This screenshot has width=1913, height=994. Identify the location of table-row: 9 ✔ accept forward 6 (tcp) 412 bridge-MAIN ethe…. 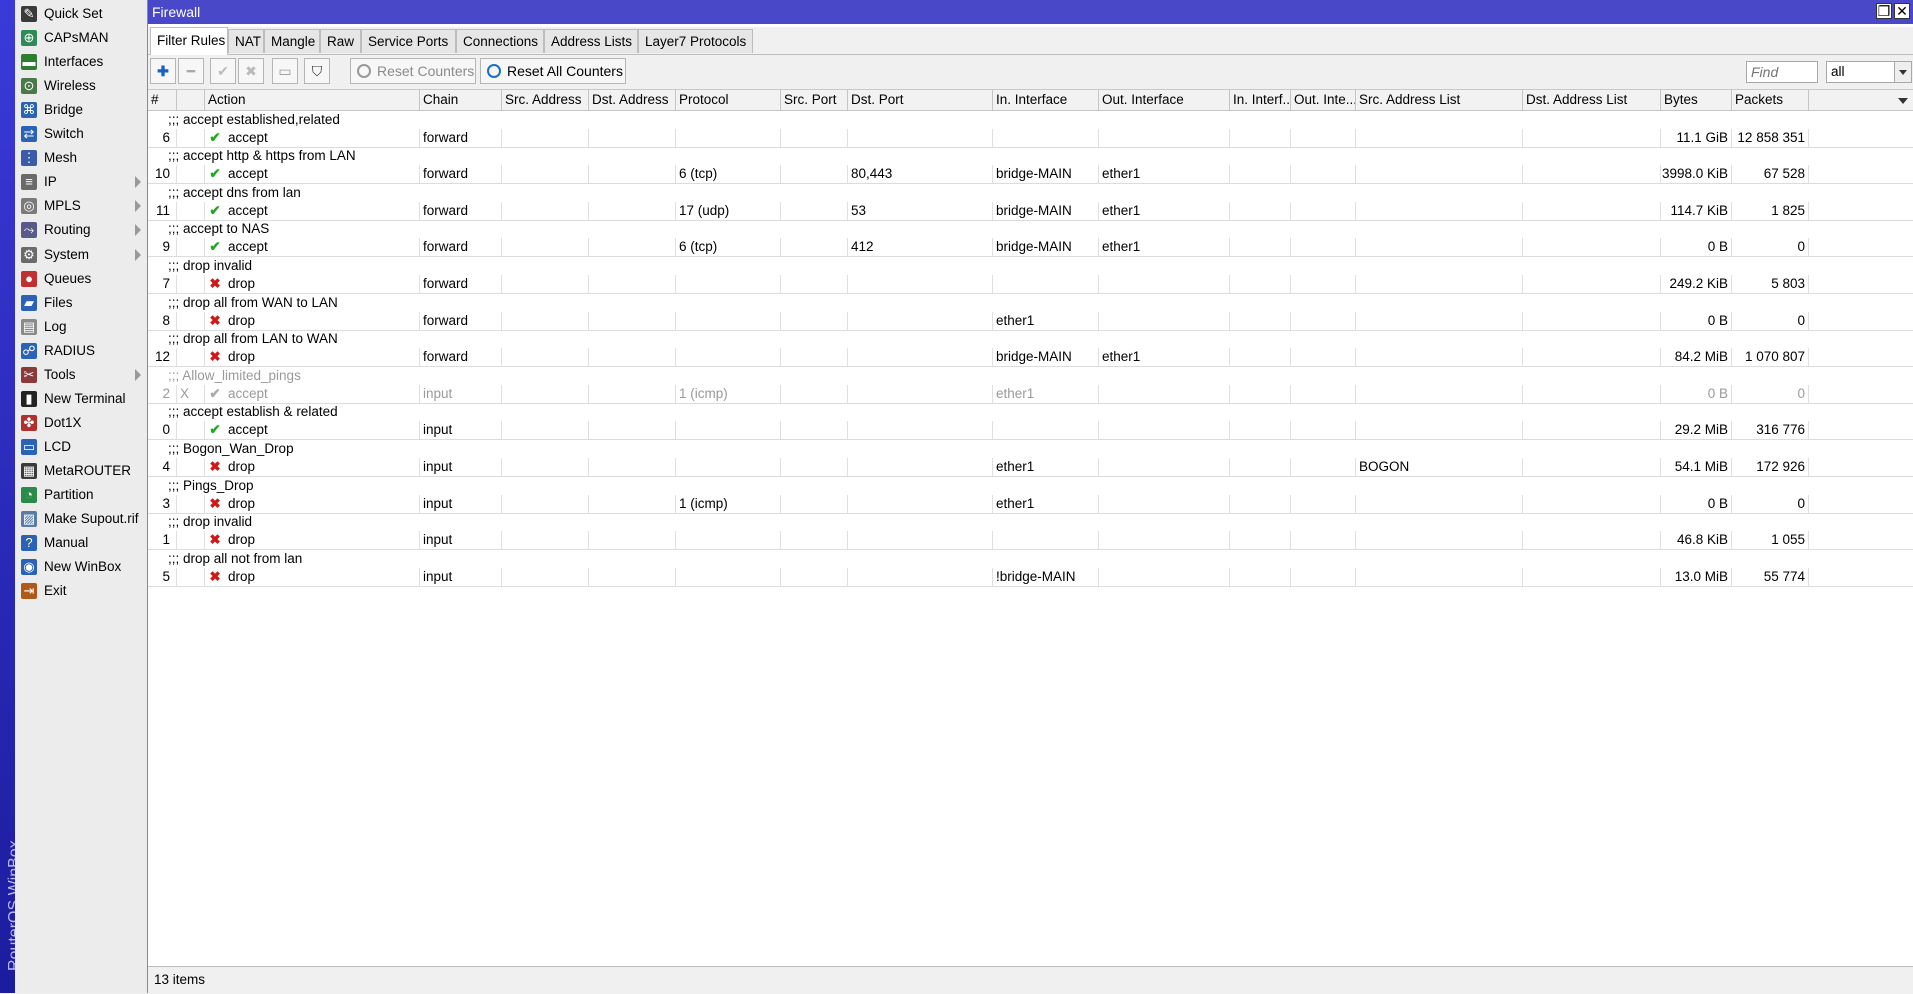
(1030, 248).